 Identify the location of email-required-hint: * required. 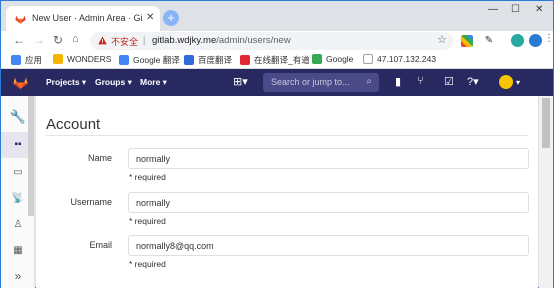
(147, 264).